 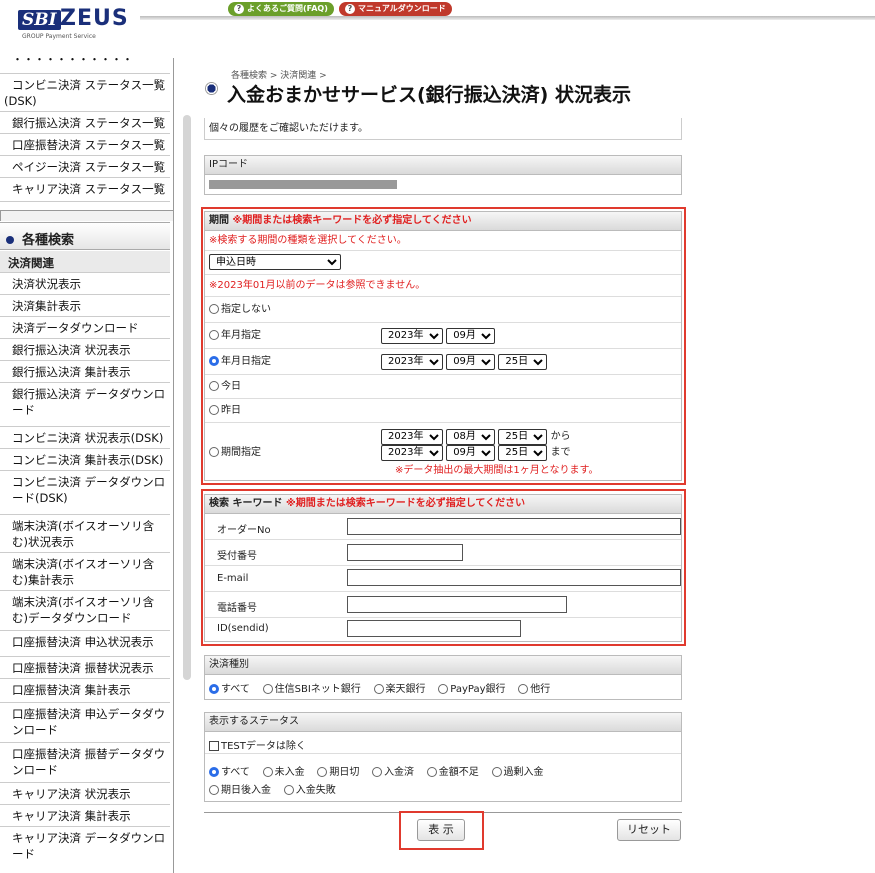 What do you see at coordinates (85, 405) in the screenshot?
I see `sidebar-item-bank-download: 銀行振込決済 データダウンロード` at bounding box center [85, 405].